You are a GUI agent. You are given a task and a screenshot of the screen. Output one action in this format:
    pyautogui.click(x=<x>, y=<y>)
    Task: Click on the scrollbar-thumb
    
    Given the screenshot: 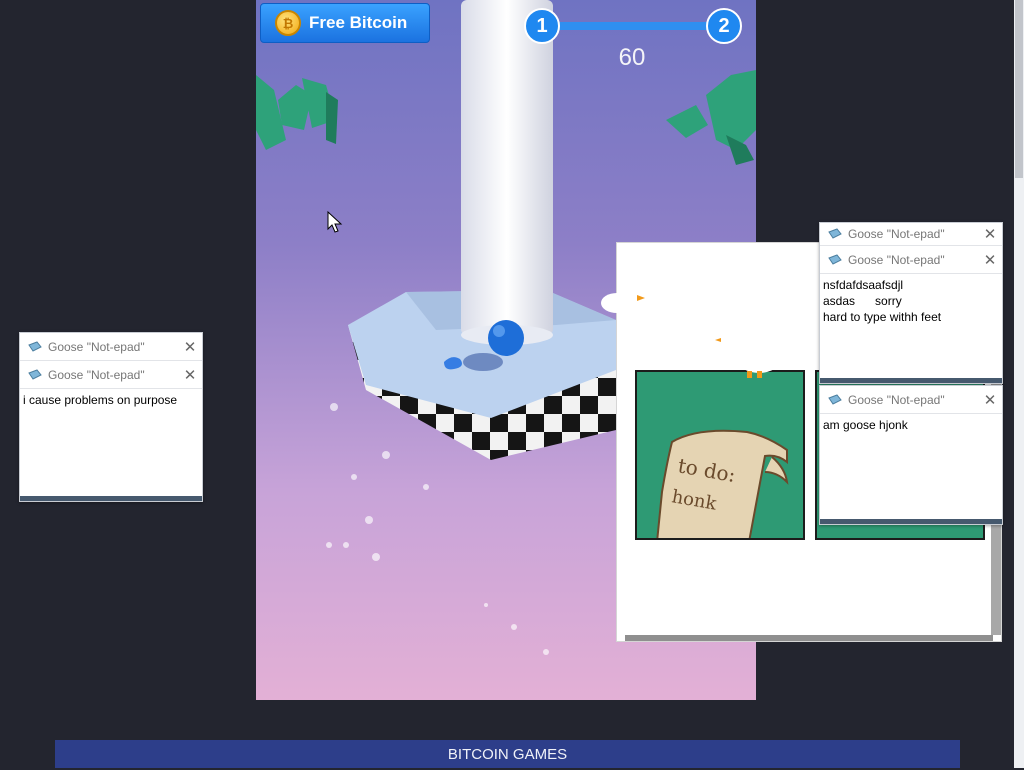 What is the action you would take?
    pyautogui.click(x=1019, y=89)
    